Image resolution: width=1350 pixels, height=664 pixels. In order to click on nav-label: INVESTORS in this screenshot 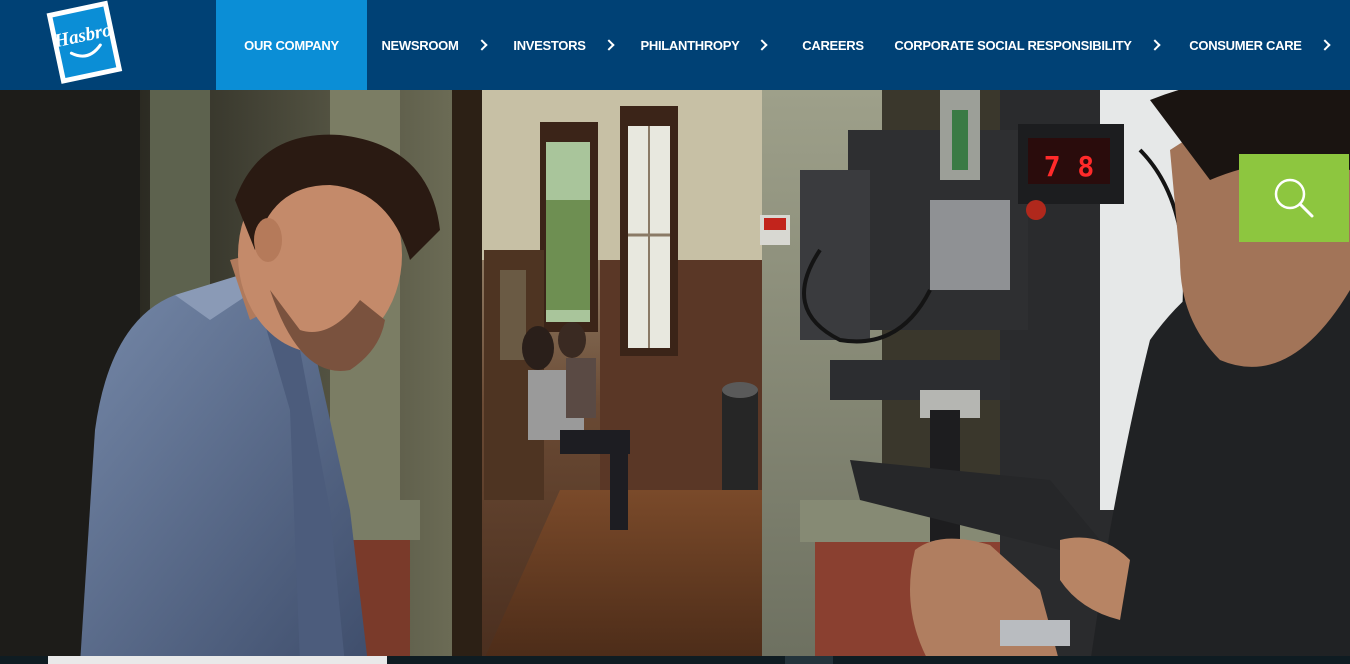, I will do `click(549, 45)`.